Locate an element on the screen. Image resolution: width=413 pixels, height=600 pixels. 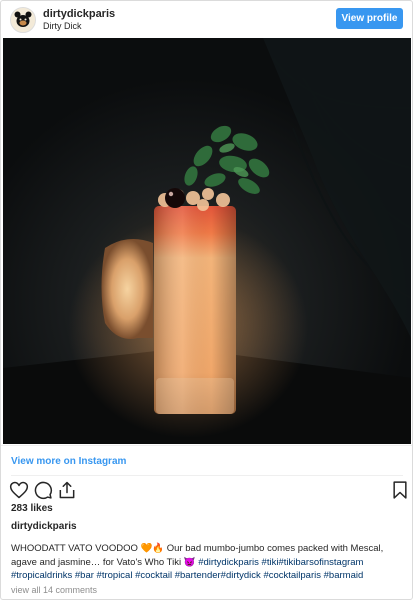
avatar is located at coordinates (23, 20).